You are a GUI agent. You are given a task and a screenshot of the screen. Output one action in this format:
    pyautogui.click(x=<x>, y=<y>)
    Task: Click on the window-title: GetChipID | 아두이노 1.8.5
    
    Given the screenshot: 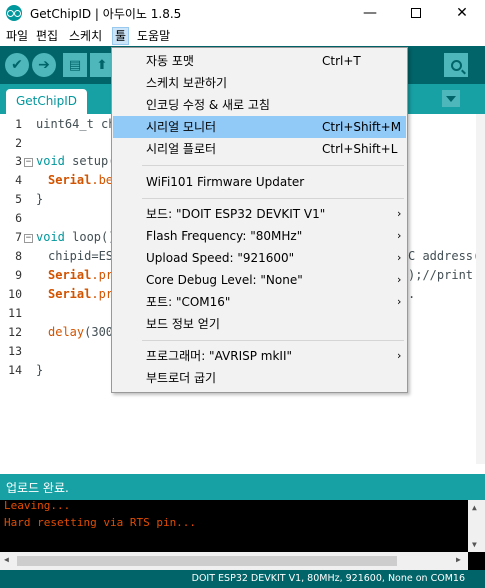 What is the action you would take?
    pyautogui.click(x=106, y=13)
    